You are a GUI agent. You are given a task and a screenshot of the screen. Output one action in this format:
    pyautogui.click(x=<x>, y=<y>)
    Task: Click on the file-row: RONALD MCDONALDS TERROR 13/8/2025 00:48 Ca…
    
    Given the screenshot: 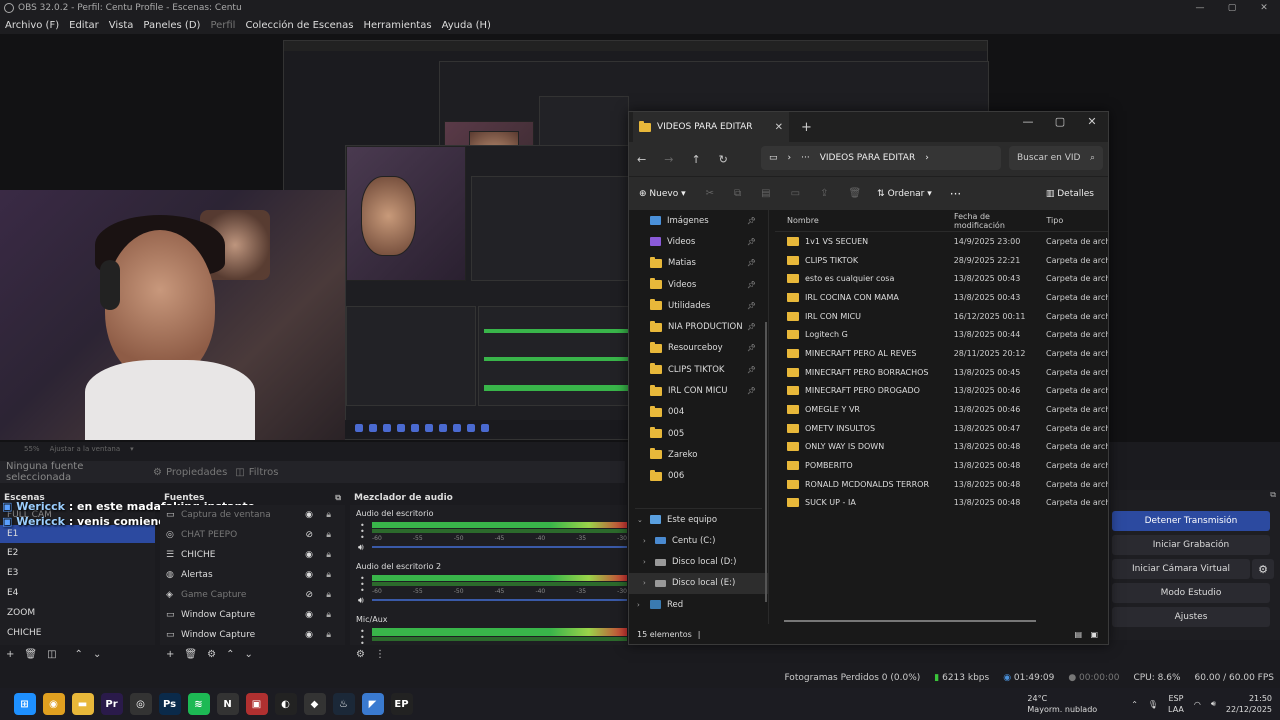 What is the action you would take?
    pyautogui.click(x=941, y=484)
    